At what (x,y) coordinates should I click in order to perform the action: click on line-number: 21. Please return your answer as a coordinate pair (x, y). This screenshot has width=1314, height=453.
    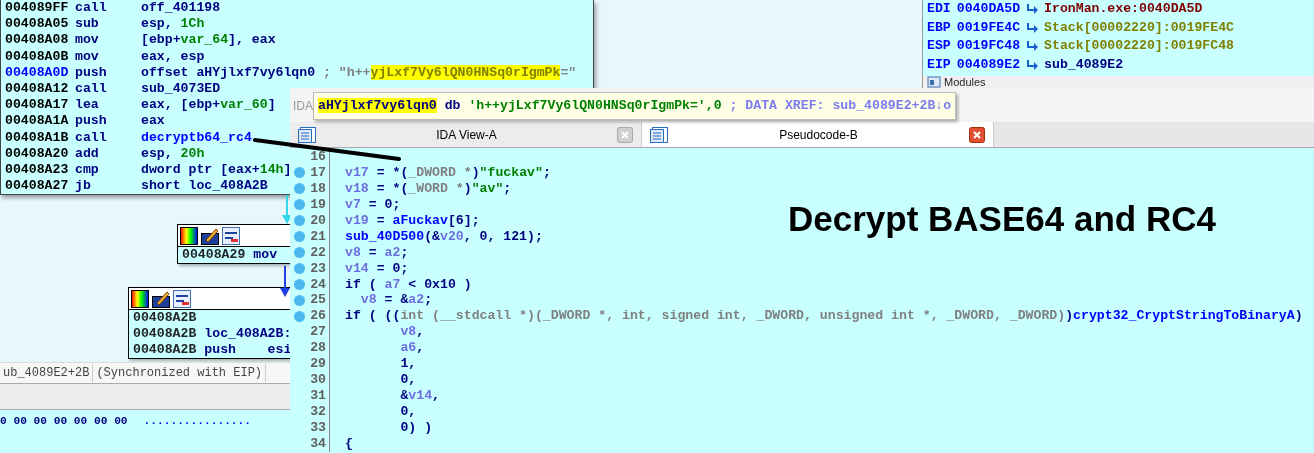
    Looking at the image, I should click on (318, 236).